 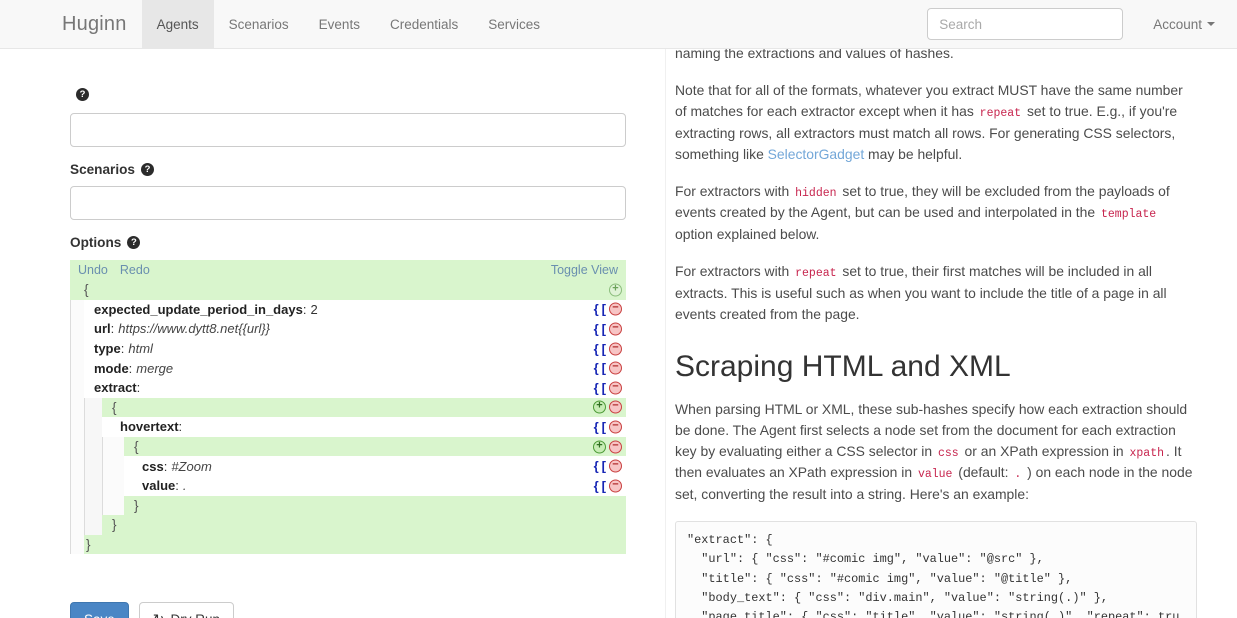 I want to click on nav-item-scenarios: Scenarios, so click(x=259, y=24).